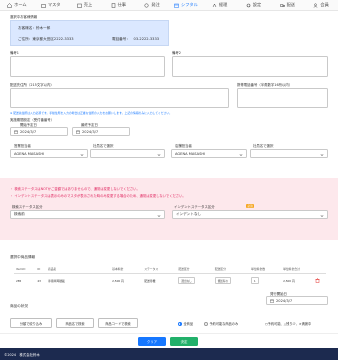  Describe the element at coordinates (248, 5) in the screenshot. I see `gear-icon` at that location.